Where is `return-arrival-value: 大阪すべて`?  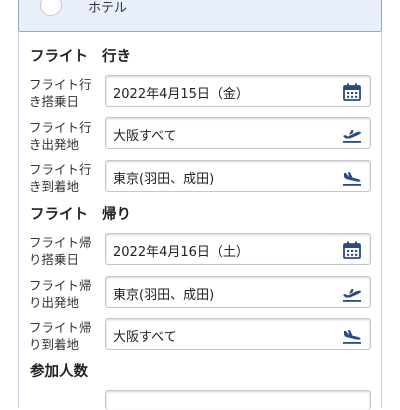
return-arrival-value: 大阪すべて is located at coordinates (145, 337).